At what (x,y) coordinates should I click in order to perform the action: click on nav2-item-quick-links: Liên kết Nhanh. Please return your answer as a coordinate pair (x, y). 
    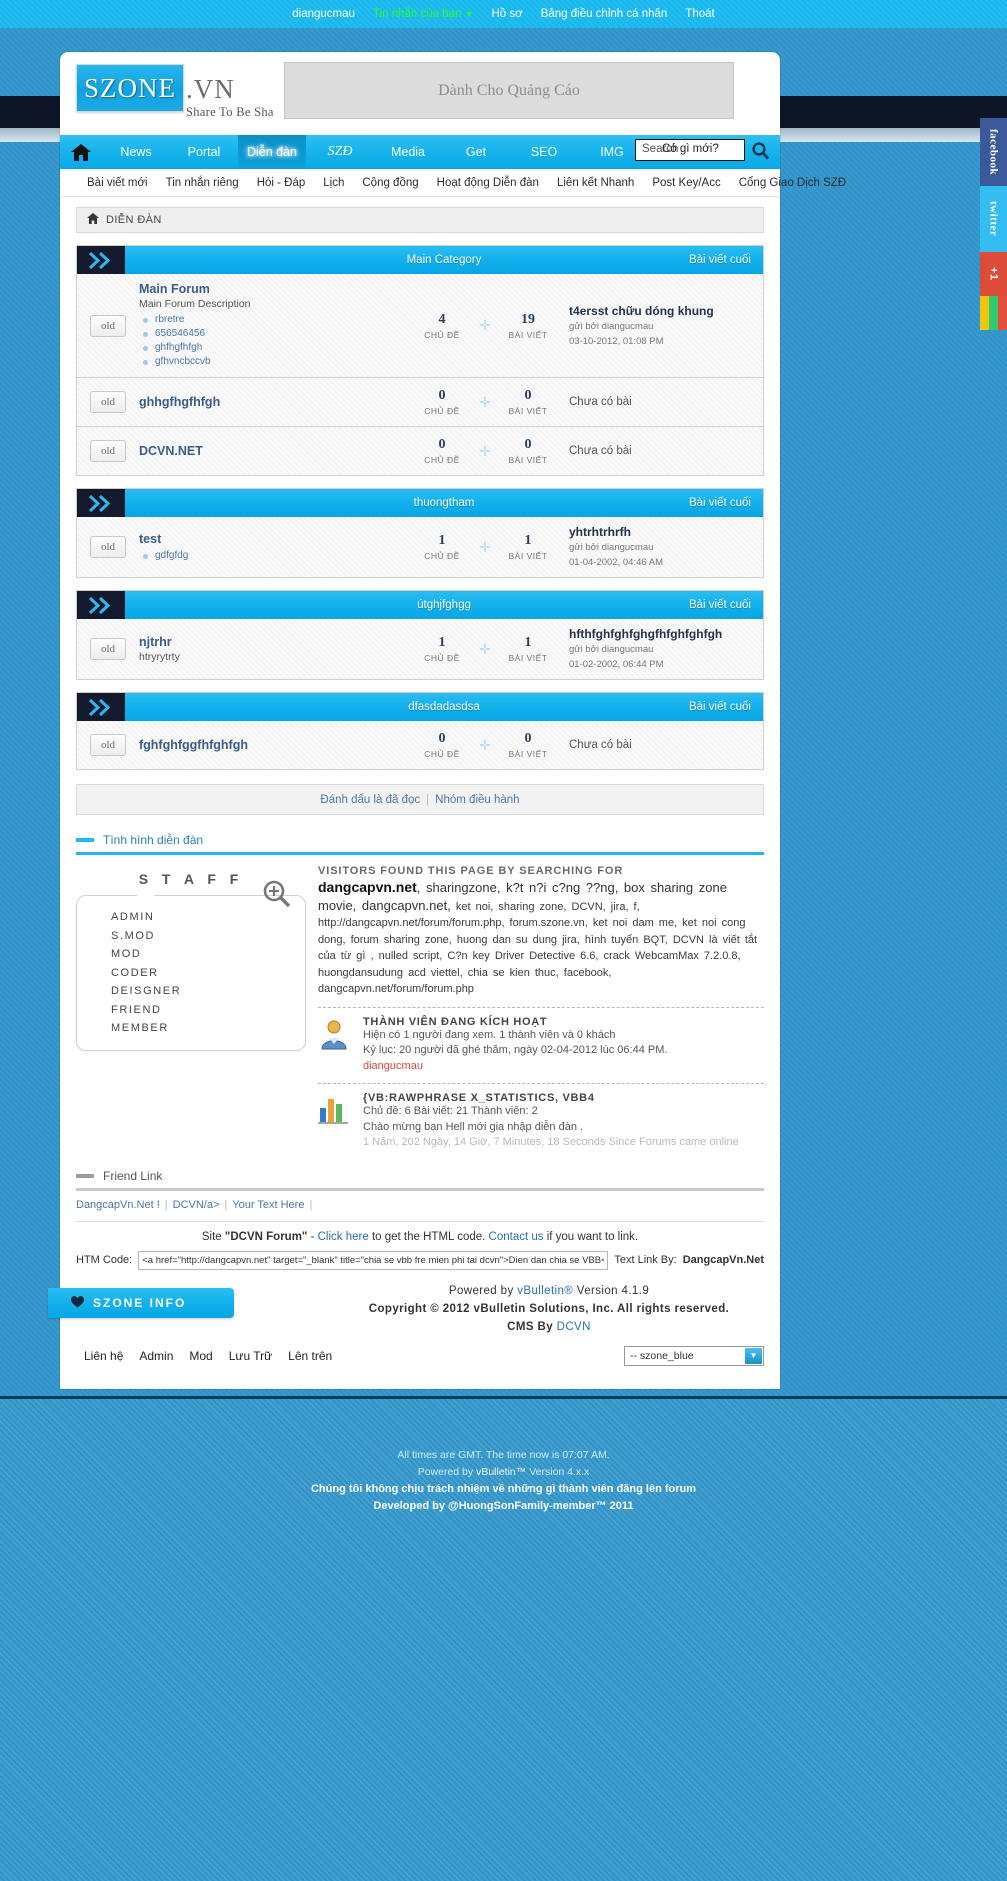
    Looking at the image, I should click on (595, 183).